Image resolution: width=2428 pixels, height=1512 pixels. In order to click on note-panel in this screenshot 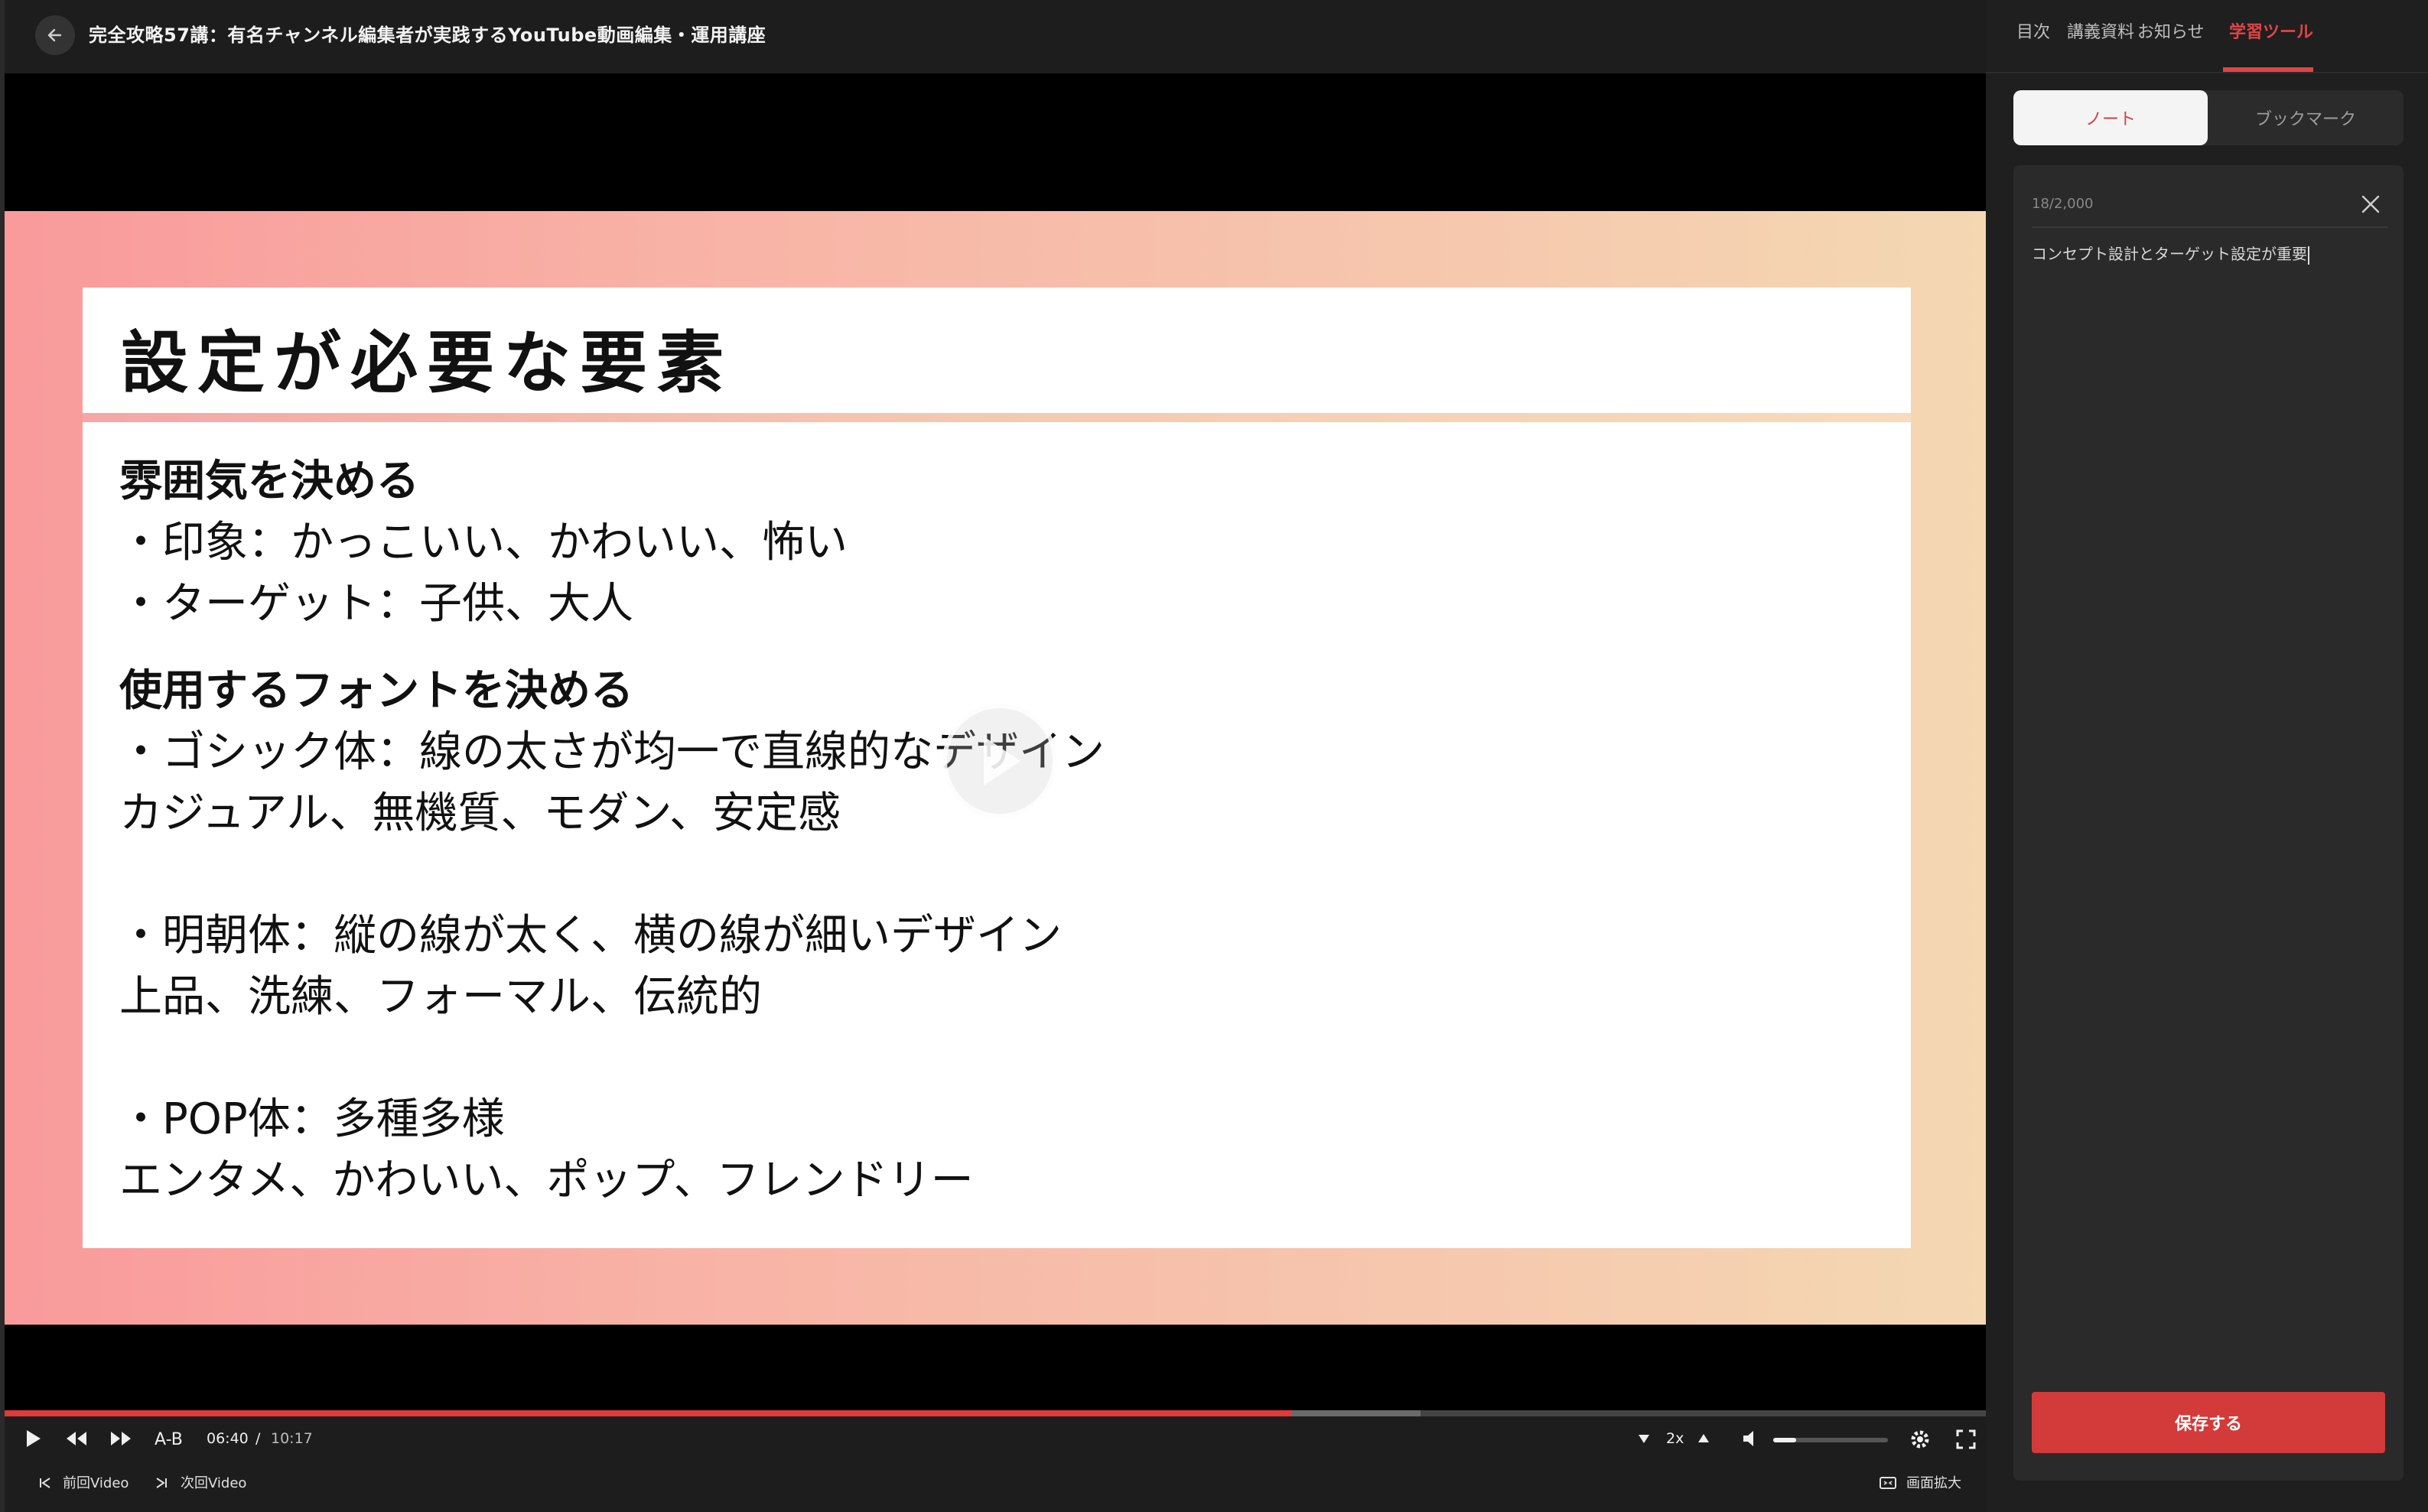, I will do `click(2208, 823)`.